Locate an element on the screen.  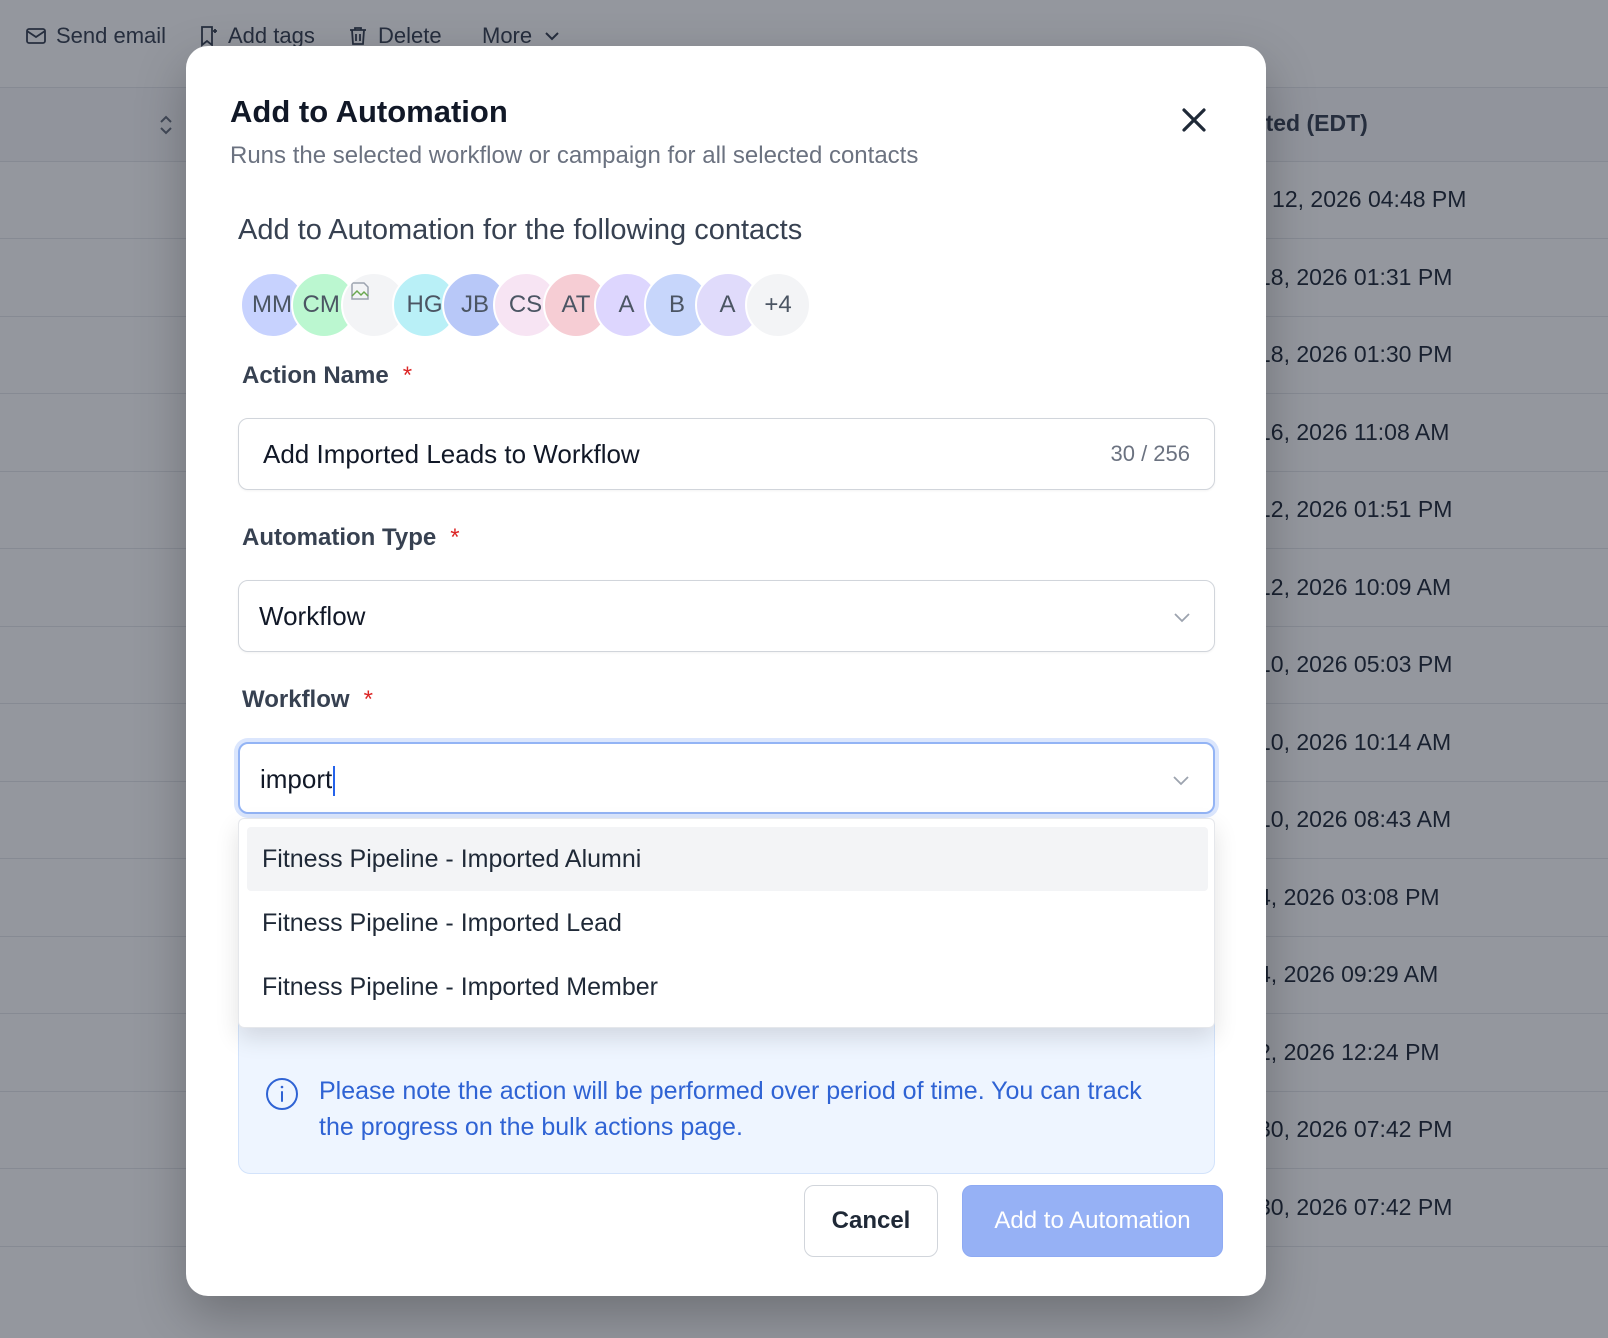
action-name-value: Add Imported Leads to Workflow is located at coordinates (451, 454).